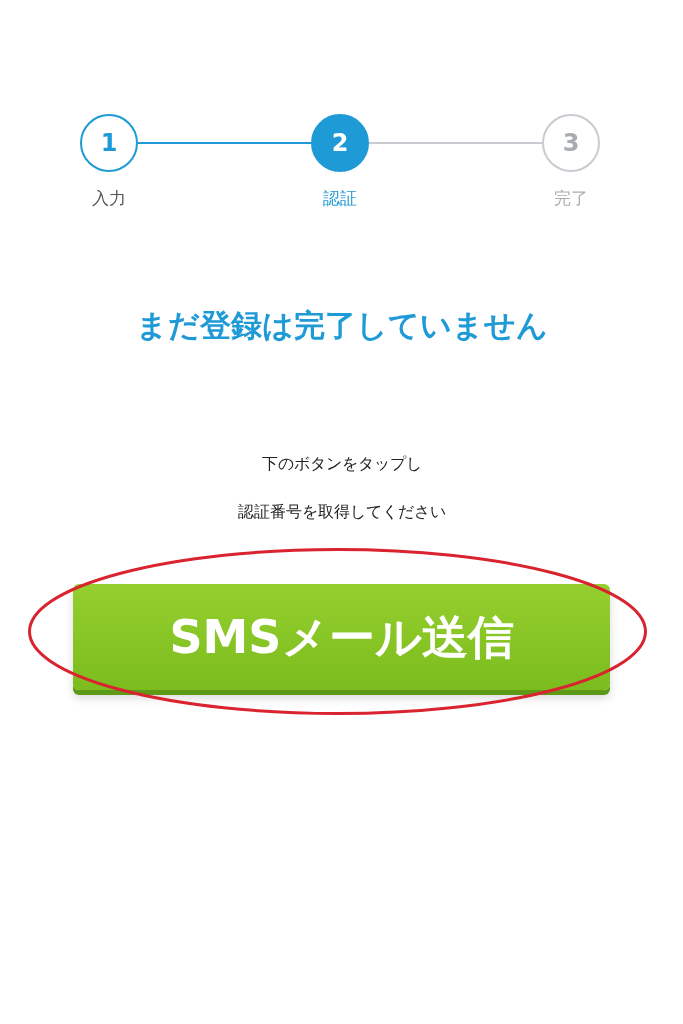  What do you see at coordinates (109, 198) in the screenshot?
I see `step-label: 入力` at bounding box center [109, 198].